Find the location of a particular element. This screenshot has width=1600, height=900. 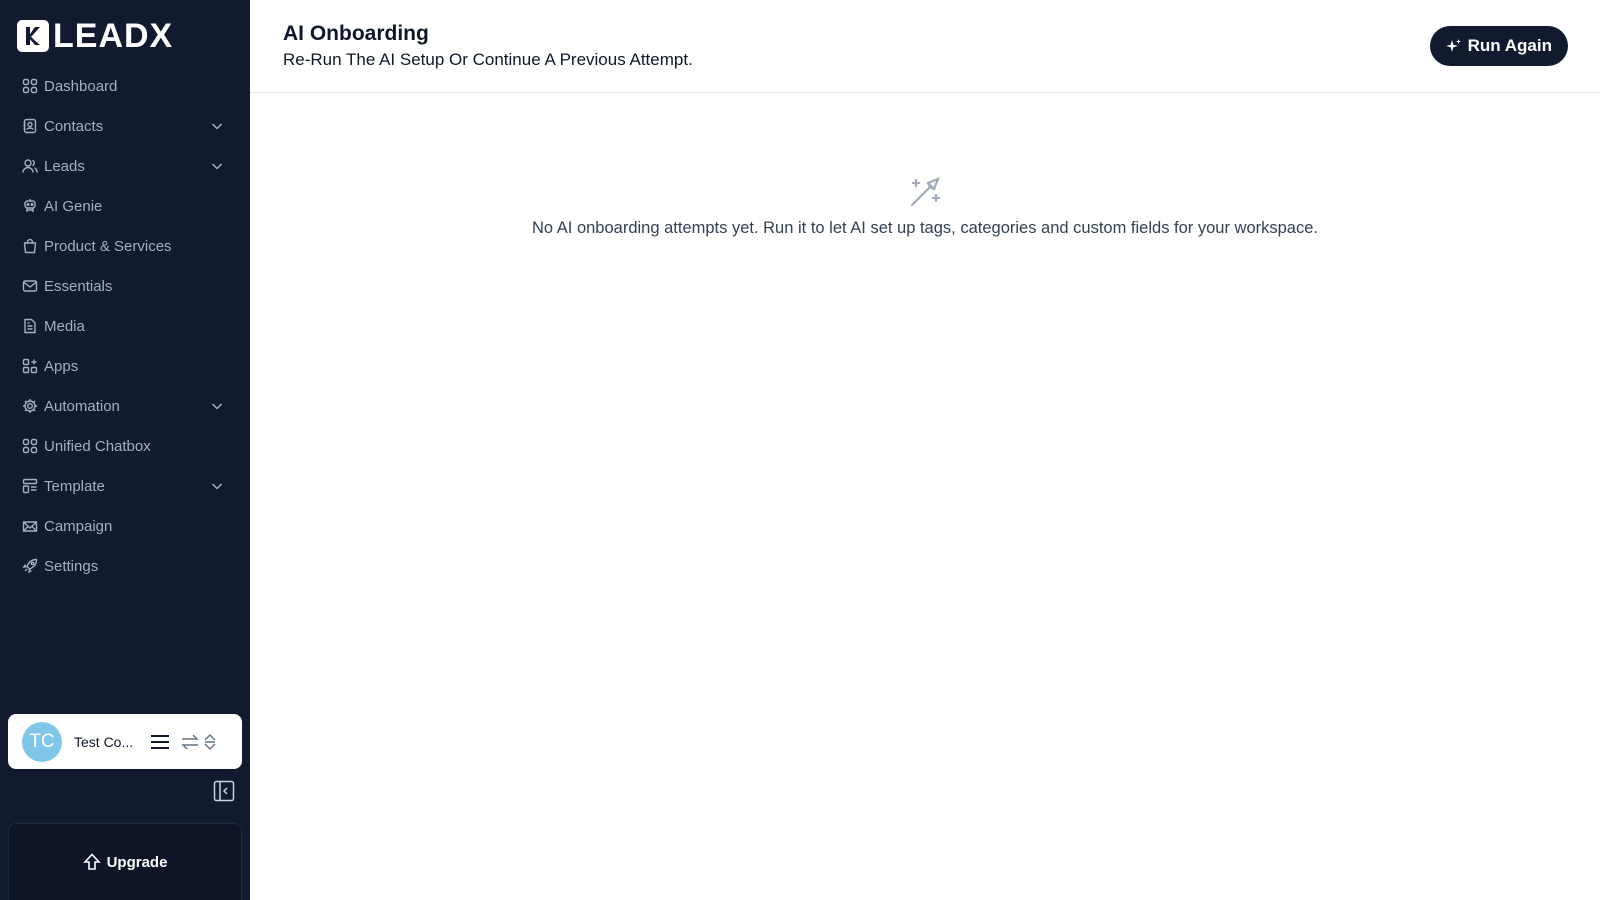

sidebar-item-label: Contacts is located at coordinates (74, 126).